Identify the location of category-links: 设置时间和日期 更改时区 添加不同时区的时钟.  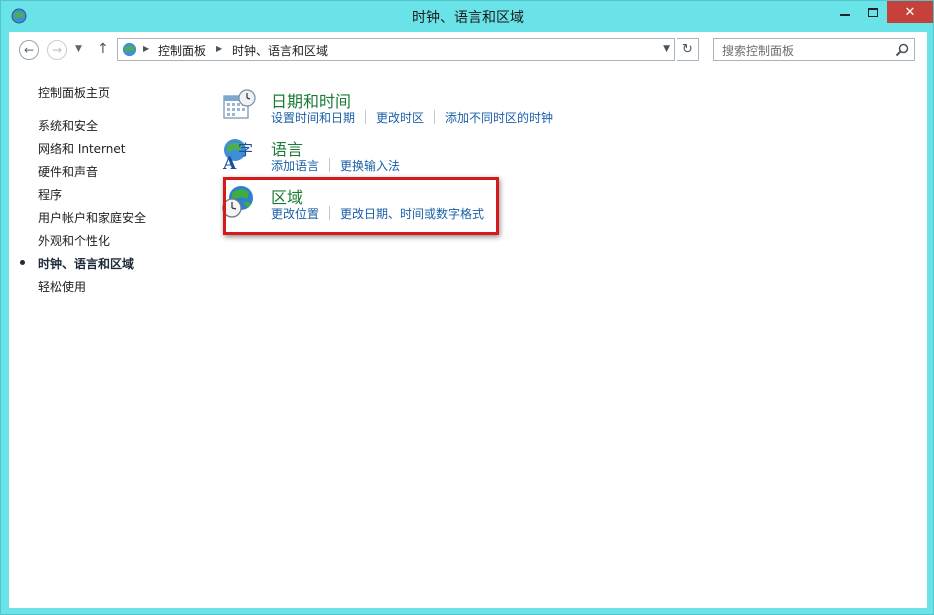
(412, 117).